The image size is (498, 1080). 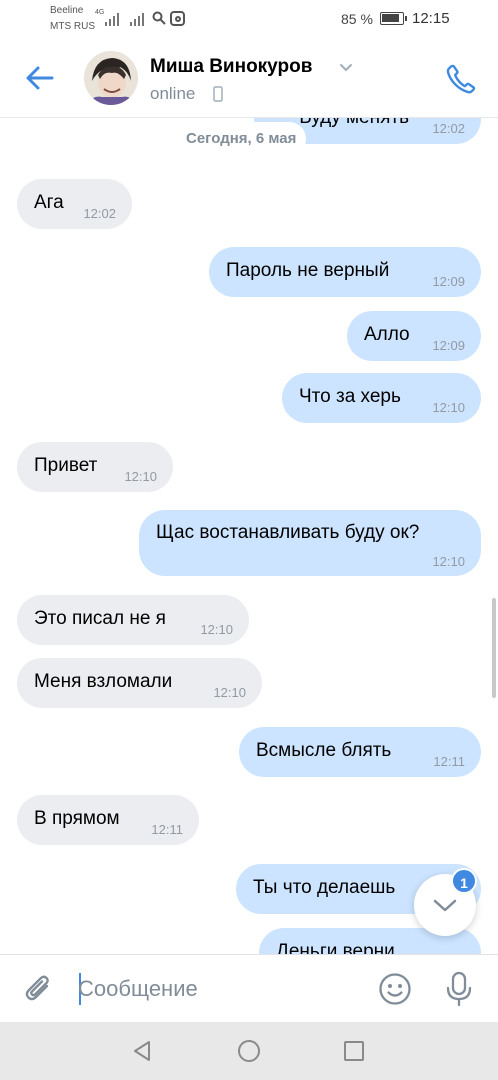 I want to click on message-text: Привет, so click(x=66, y=465).